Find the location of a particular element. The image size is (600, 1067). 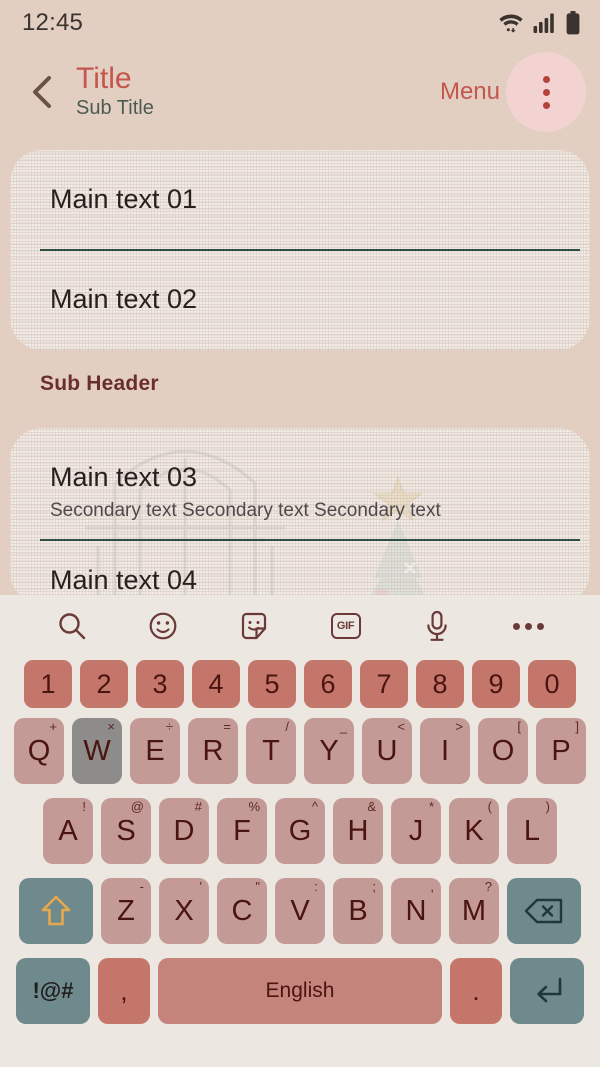

keyboard-sticker-button is located at coordinates (254, 626).